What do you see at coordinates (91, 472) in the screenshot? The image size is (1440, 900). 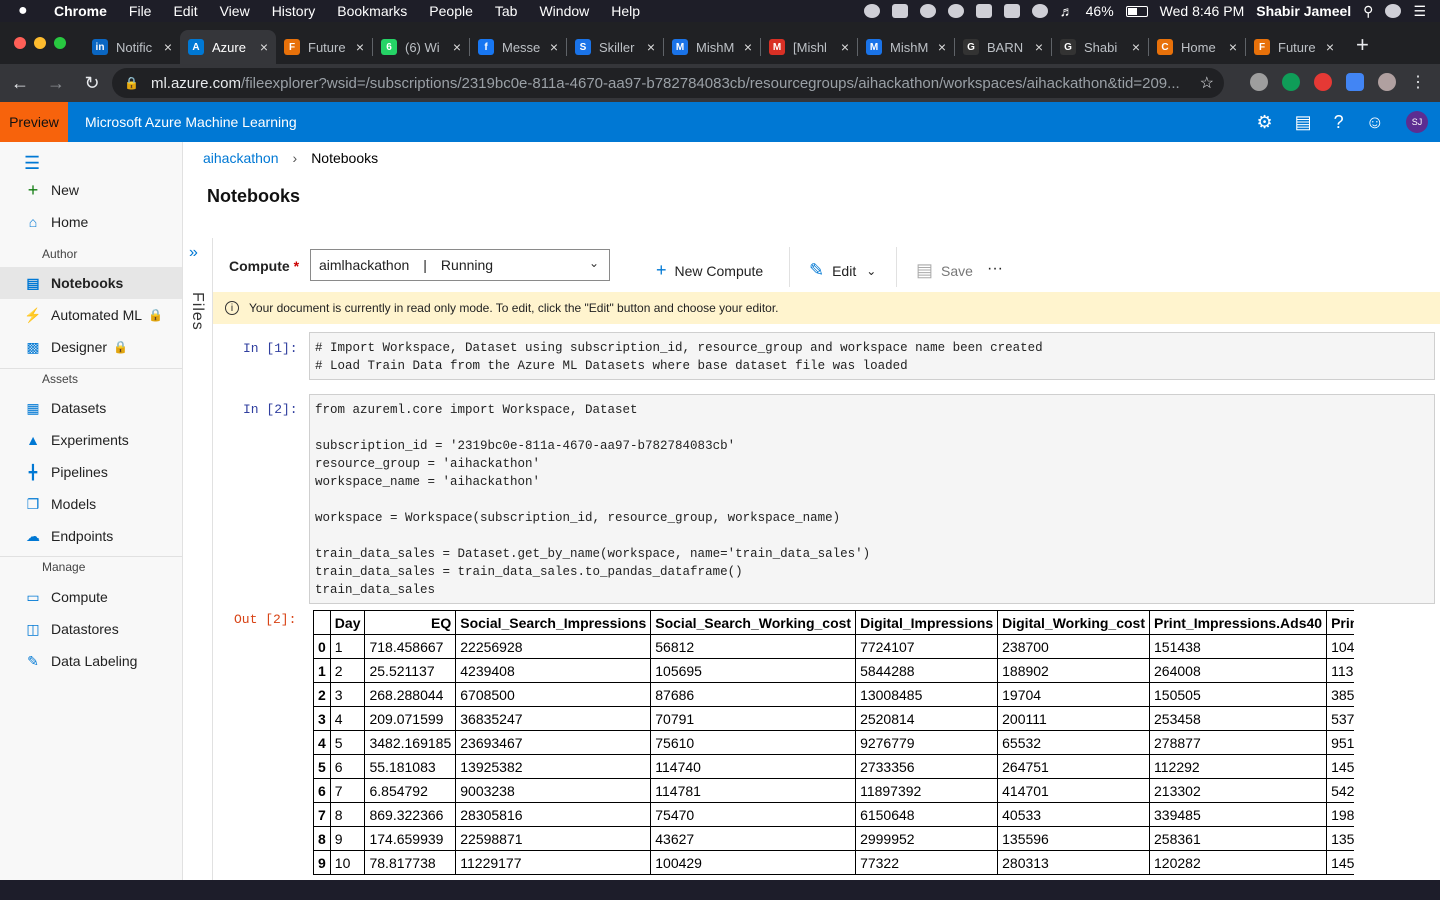 I see `nav-pipelines: ╋ Pipelines` at bounding box center [91, 472].